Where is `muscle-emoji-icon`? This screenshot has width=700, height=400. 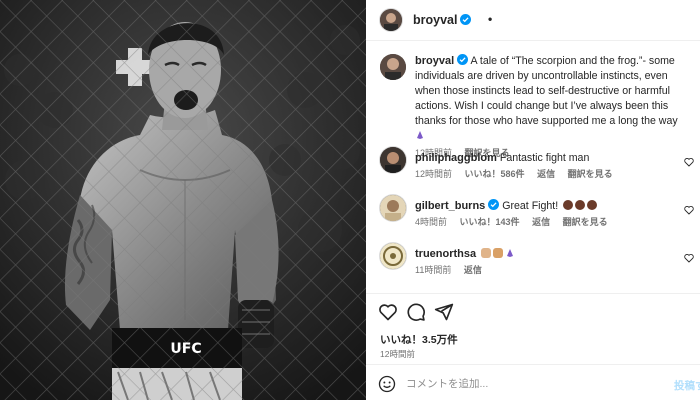 muscle-emoji-icon is located at coordinates (486, 253).